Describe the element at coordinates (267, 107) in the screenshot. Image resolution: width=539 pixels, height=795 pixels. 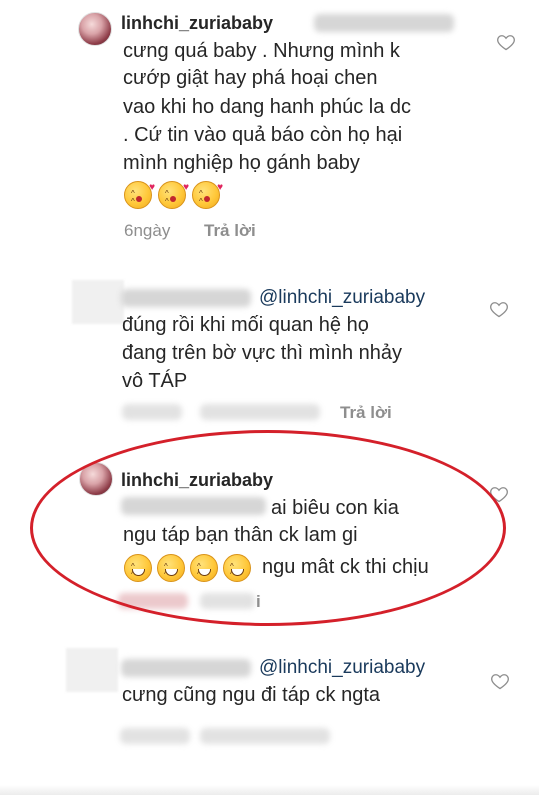
I see `comment-line: vao khi ho dang hanh phúc la dc` at that location.